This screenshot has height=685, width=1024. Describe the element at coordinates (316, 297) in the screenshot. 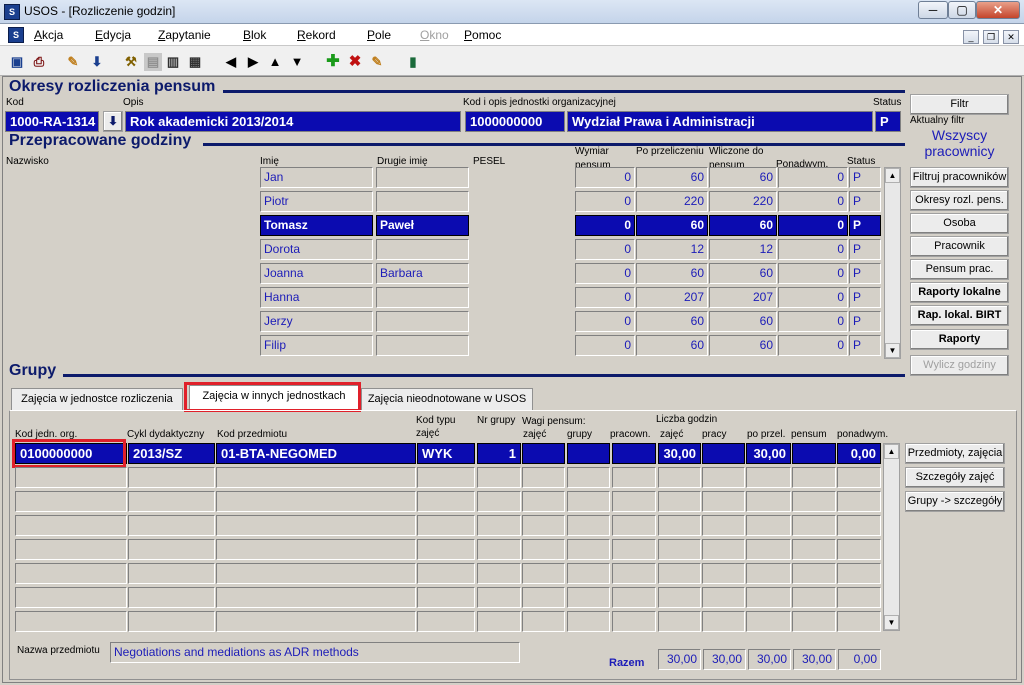

I see `imie-cell: Hanna` at that location.